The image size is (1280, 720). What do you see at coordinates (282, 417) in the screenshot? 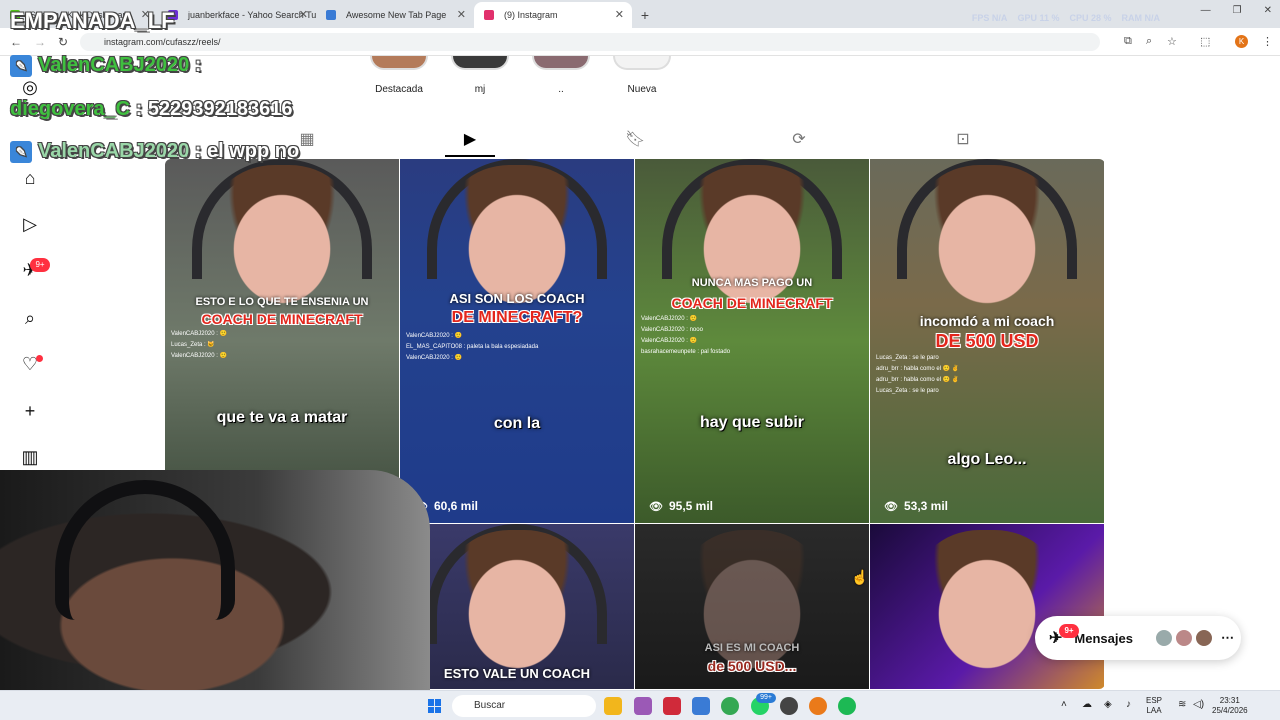
I see `reel-caption-mid: que te va a matar` at bounding box center [282, 417].